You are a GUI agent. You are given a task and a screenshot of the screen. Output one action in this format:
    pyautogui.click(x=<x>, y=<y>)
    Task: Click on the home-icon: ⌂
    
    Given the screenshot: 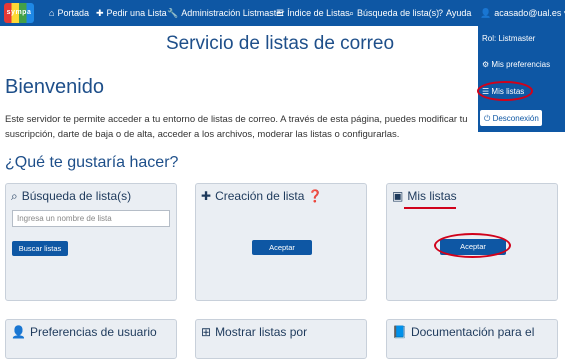 What is the action you would take?
    pyautogui.click(x=52, y=13)
    